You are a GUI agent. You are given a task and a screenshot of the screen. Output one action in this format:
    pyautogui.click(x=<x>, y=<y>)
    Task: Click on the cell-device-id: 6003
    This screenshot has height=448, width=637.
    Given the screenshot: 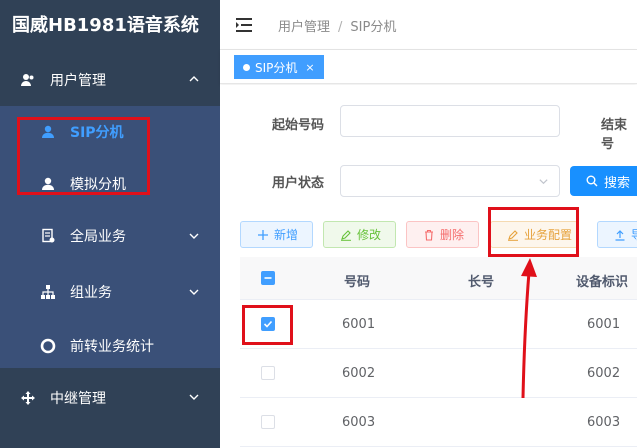 What is the action you would take?
    pyautogui.click(x=604, y=422)
    